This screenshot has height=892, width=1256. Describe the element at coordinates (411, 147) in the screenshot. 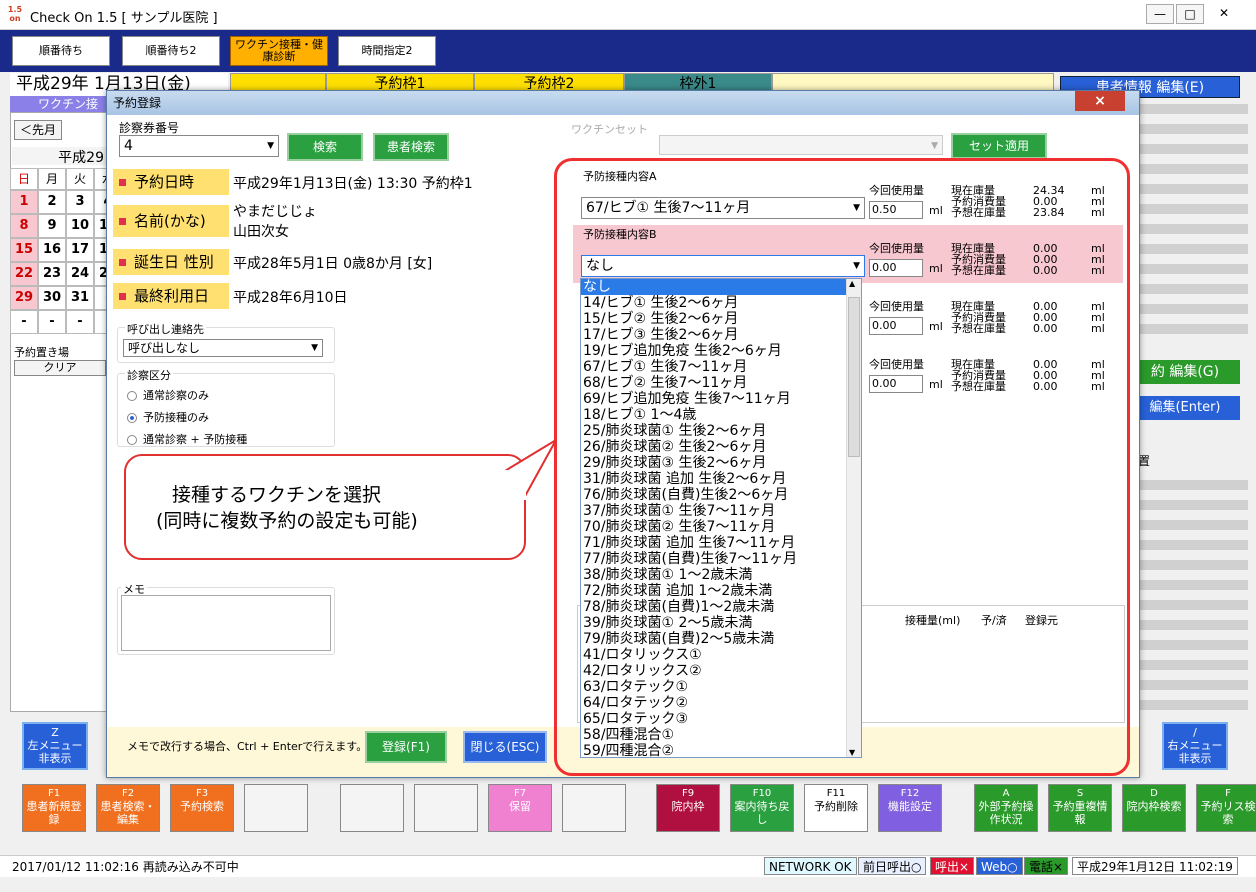

I see `patient-search-button: 患者検索` at that location.